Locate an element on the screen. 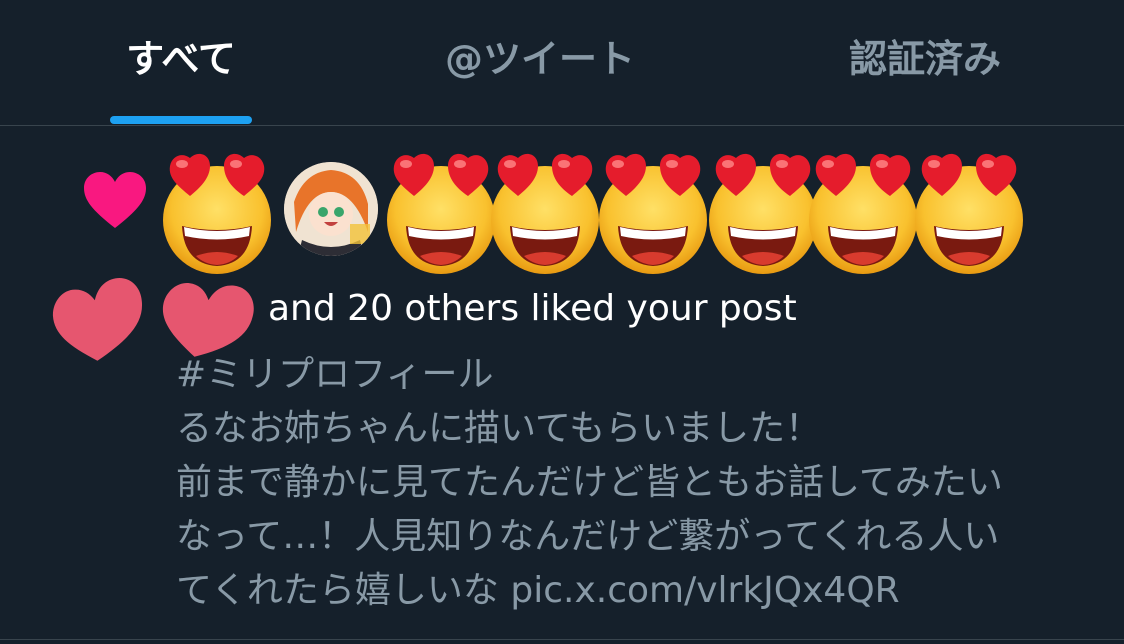 The image size is (1124, 644). divider is located at coordinates (562, 639).